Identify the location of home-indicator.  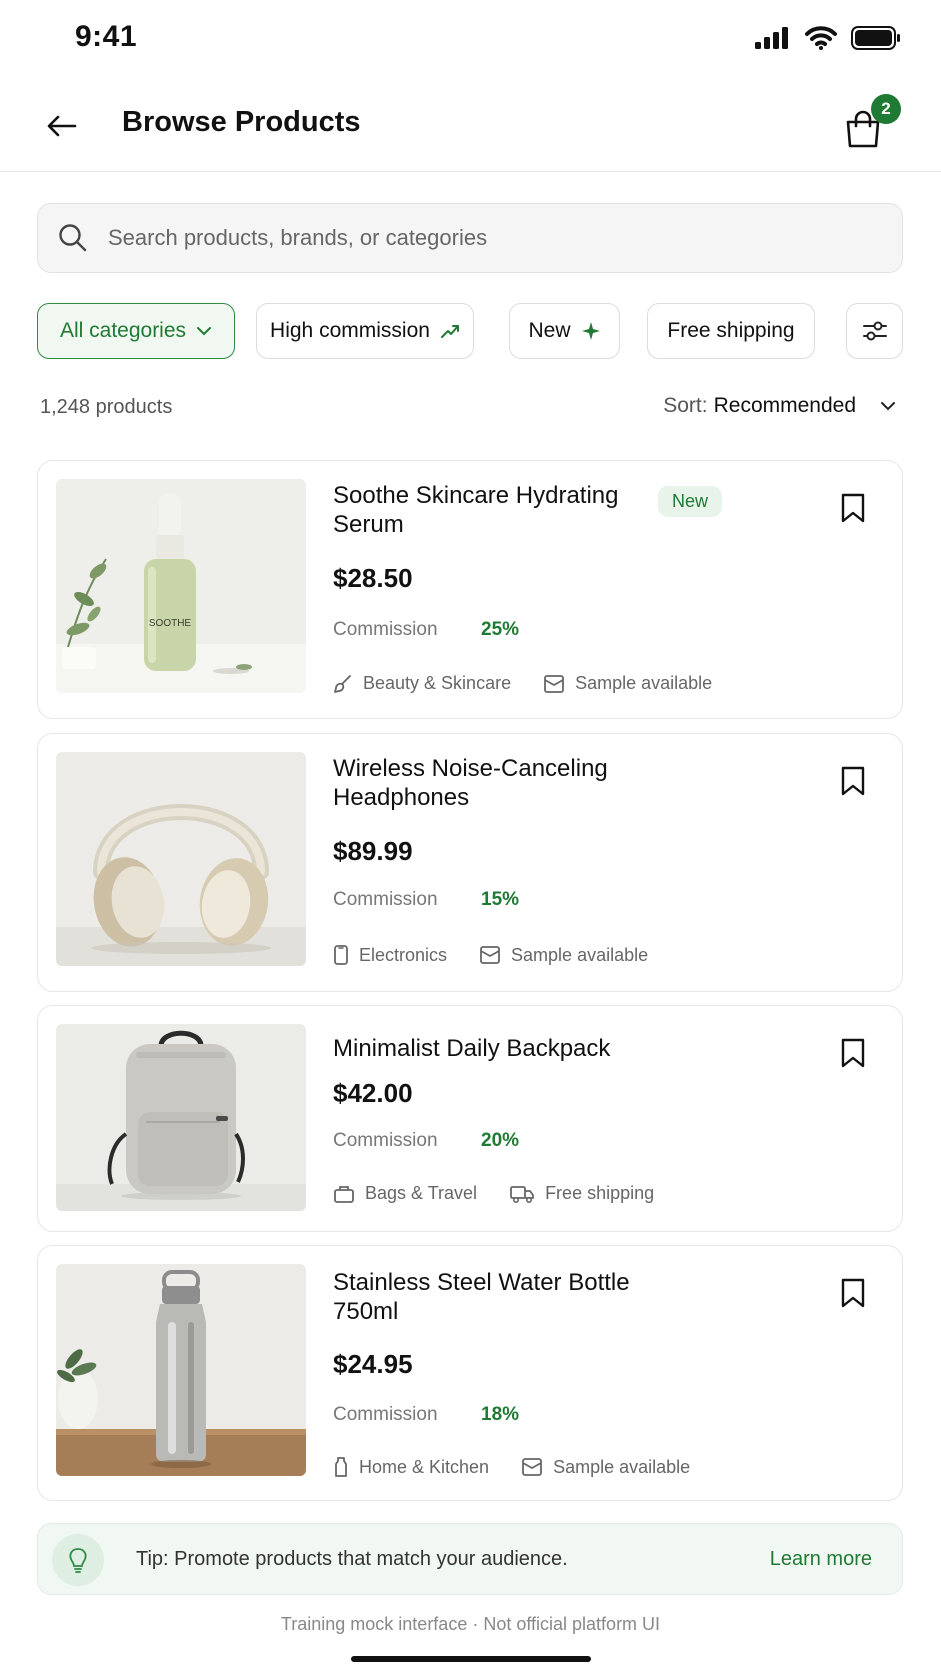
(471, 1659).